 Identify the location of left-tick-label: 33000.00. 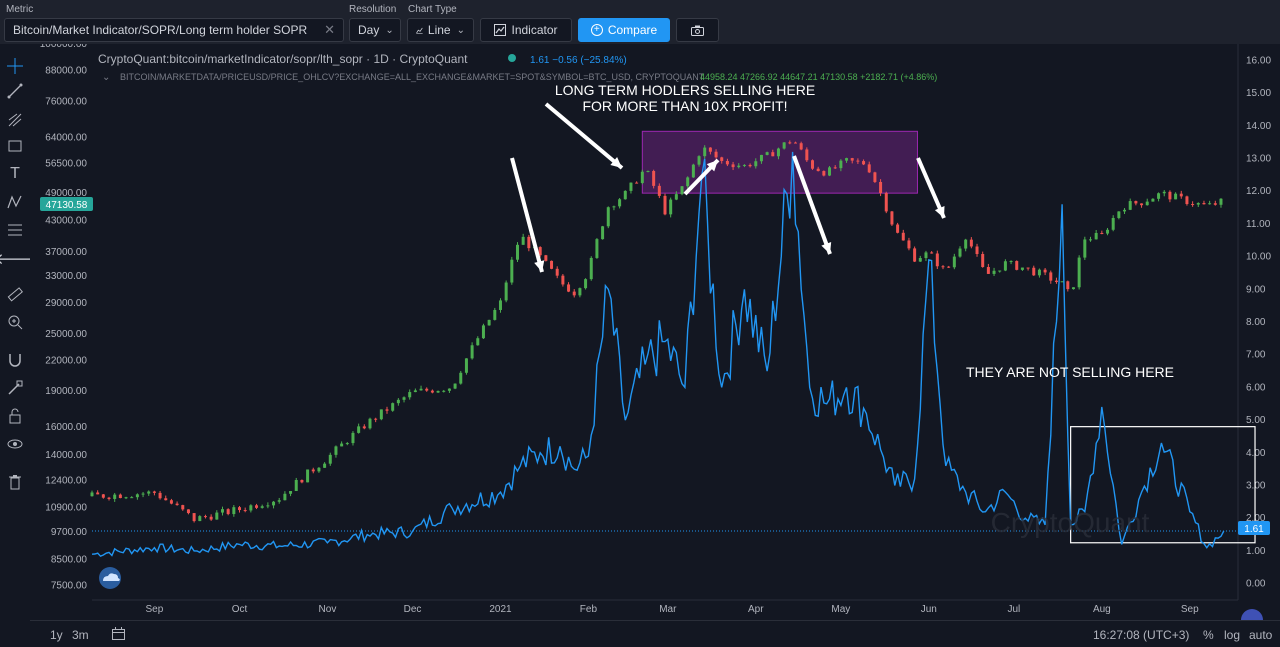
(66, 276).